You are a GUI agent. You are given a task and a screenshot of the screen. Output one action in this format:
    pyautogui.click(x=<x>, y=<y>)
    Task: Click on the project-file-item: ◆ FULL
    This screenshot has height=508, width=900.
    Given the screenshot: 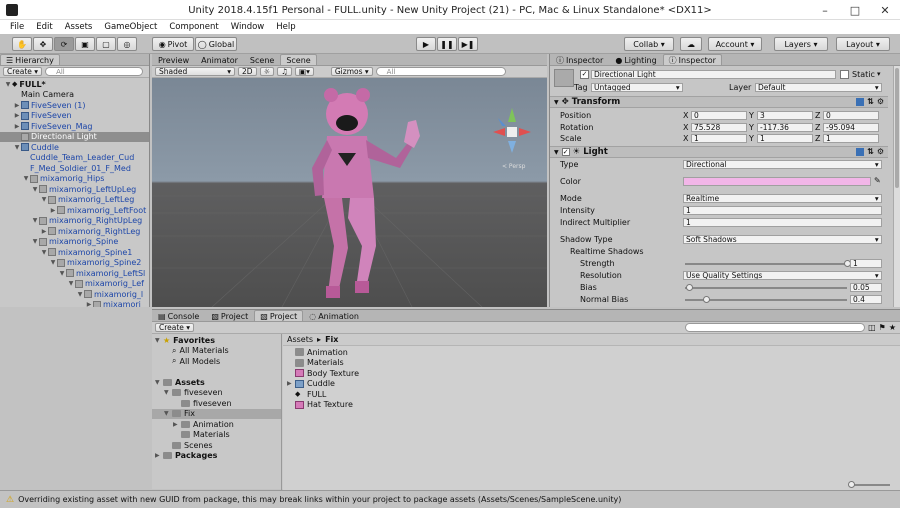 What is the action you would take?
    pyautogui.click(x=591, y=394)
    